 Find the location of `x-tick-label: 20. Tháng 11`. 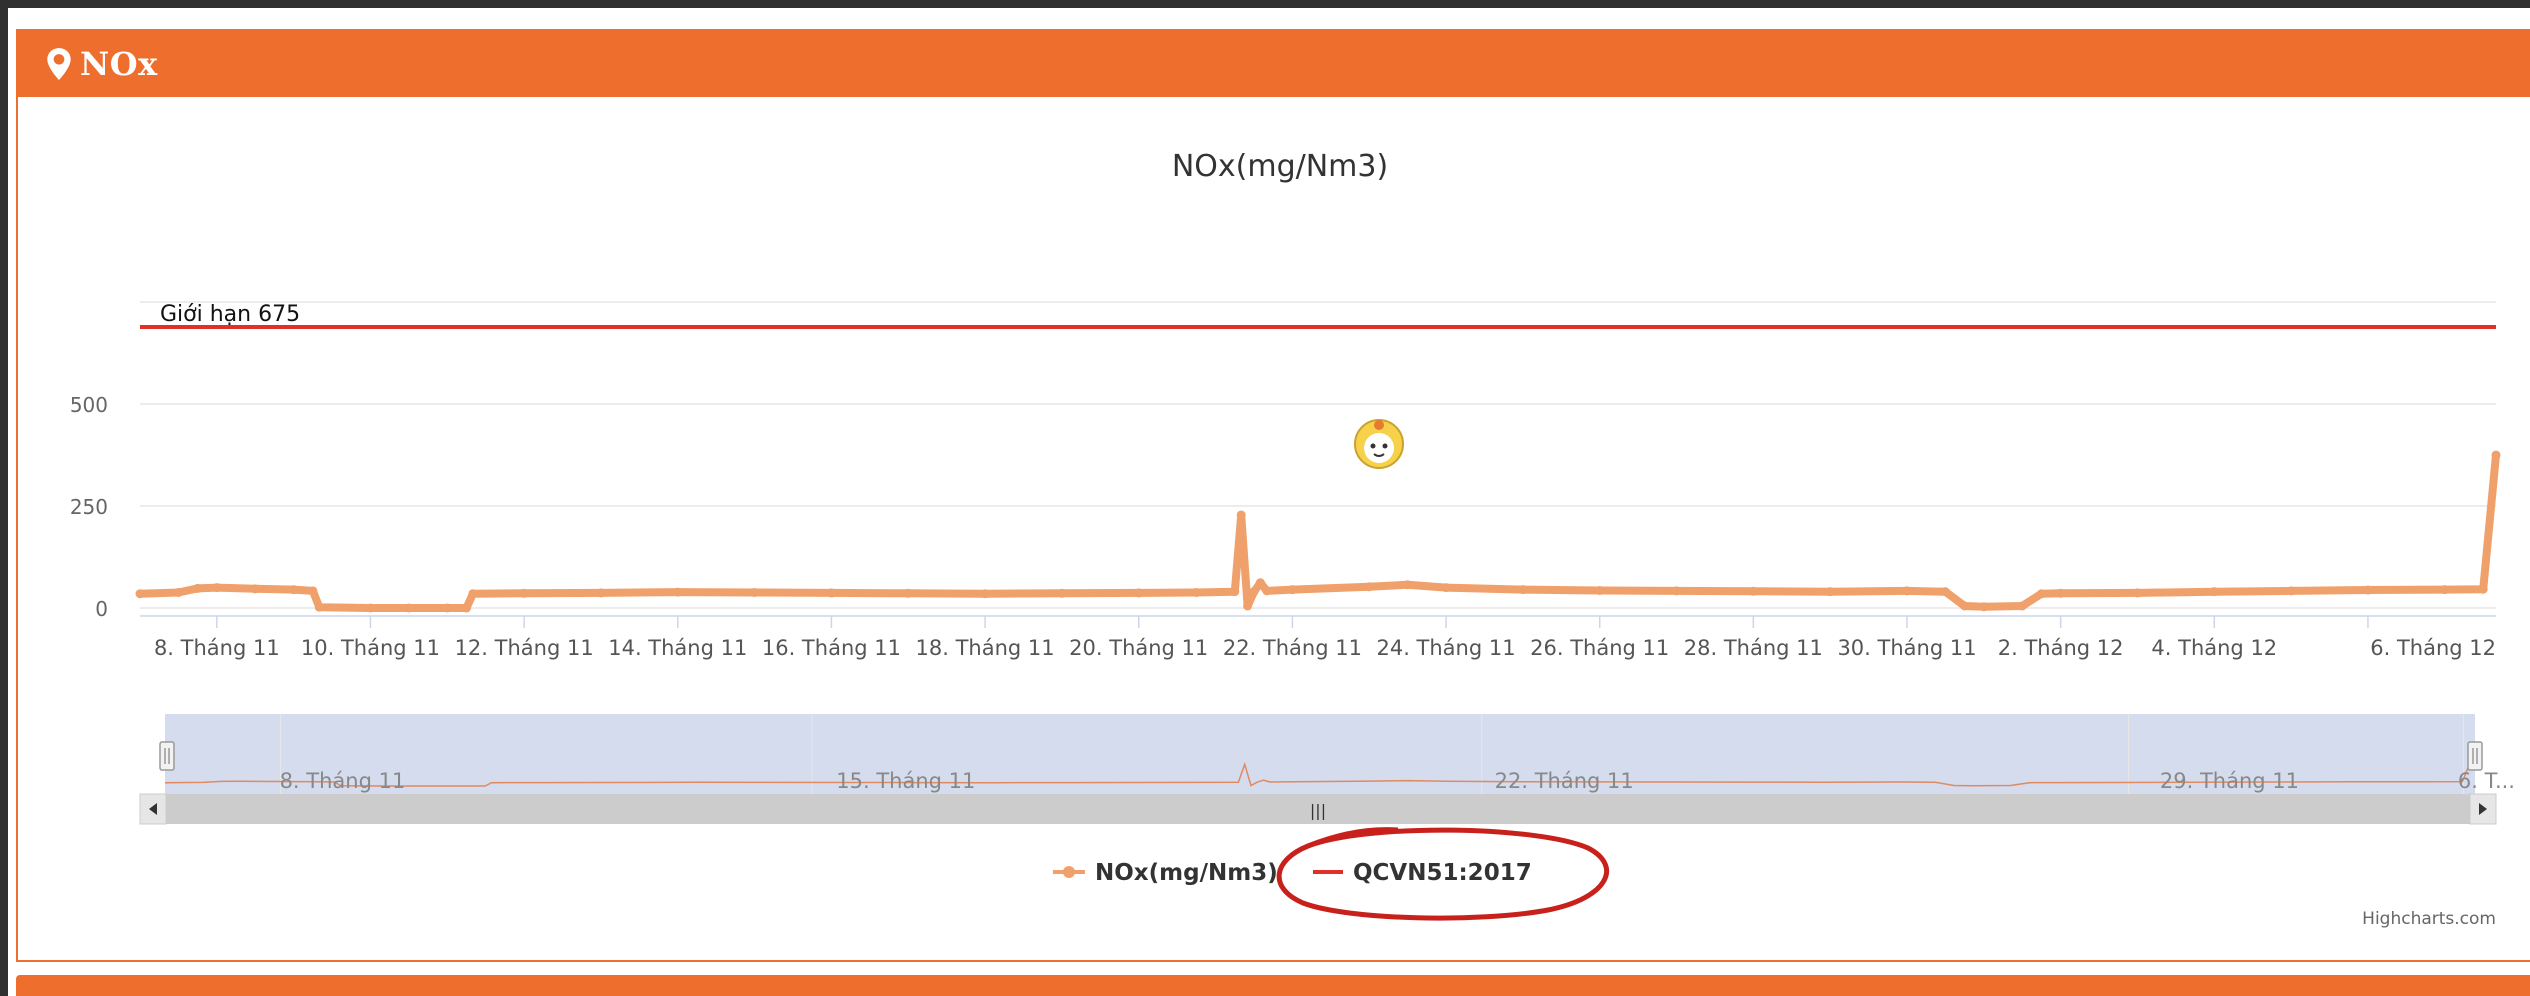

x-tick-label: 20. Tháng 11 is located at coordinates (1138, 648).